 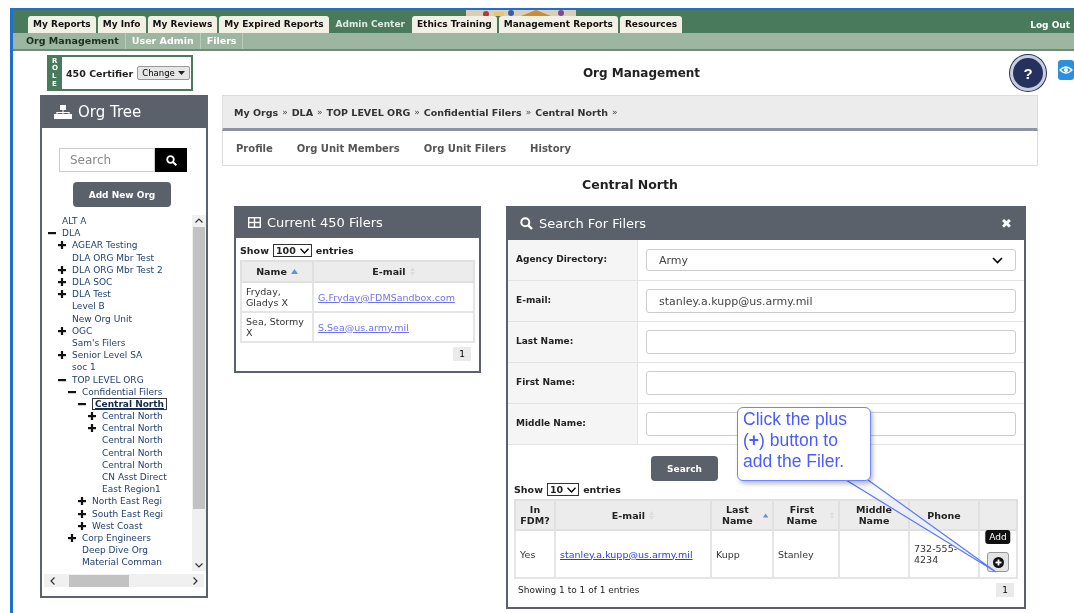 I want to click on org-tab: Profile, so click(x=254, y=148).